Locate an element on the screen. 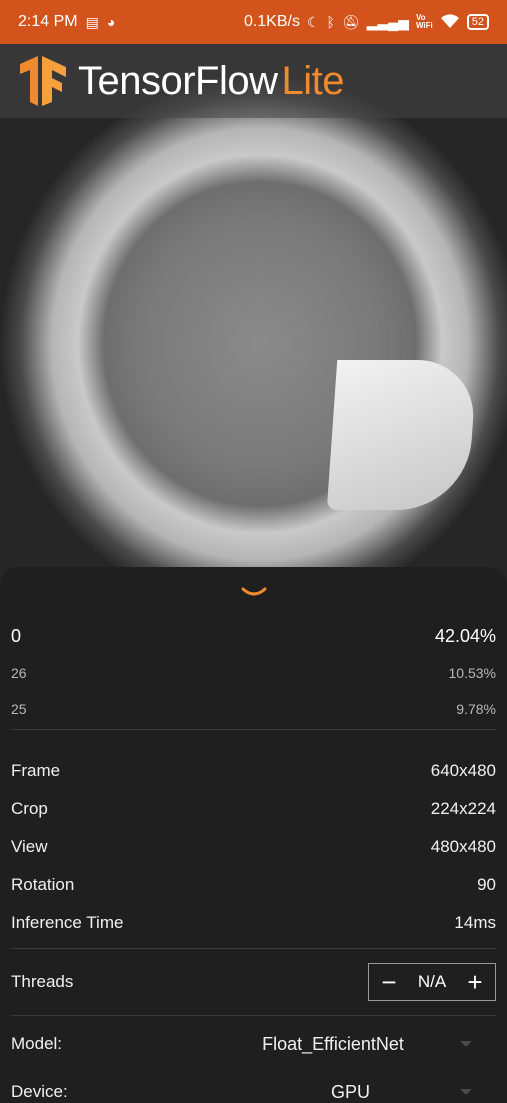 The image size is (507, 1103). app-notification-icon: ◕ is located at coordinates (111, 22).